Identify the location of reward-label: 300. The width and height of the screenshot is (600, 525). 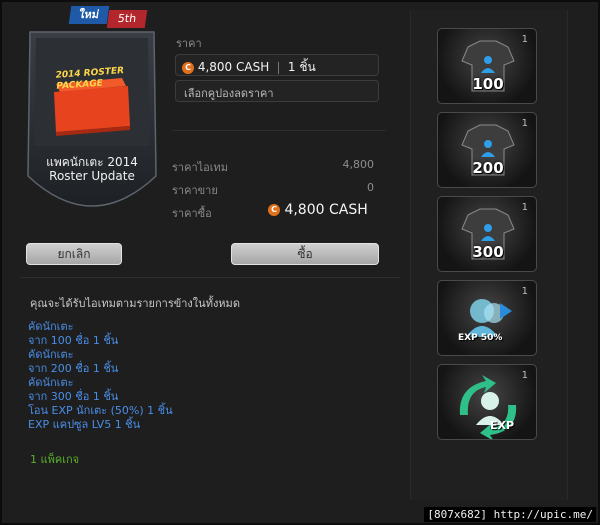
(488, 252).